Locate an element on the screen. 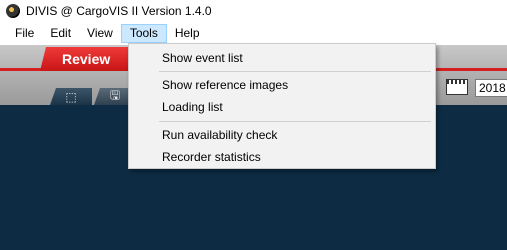 The width and height of the screenshot is (507, 250). menu-file: File is located at coordinates (24, 33).